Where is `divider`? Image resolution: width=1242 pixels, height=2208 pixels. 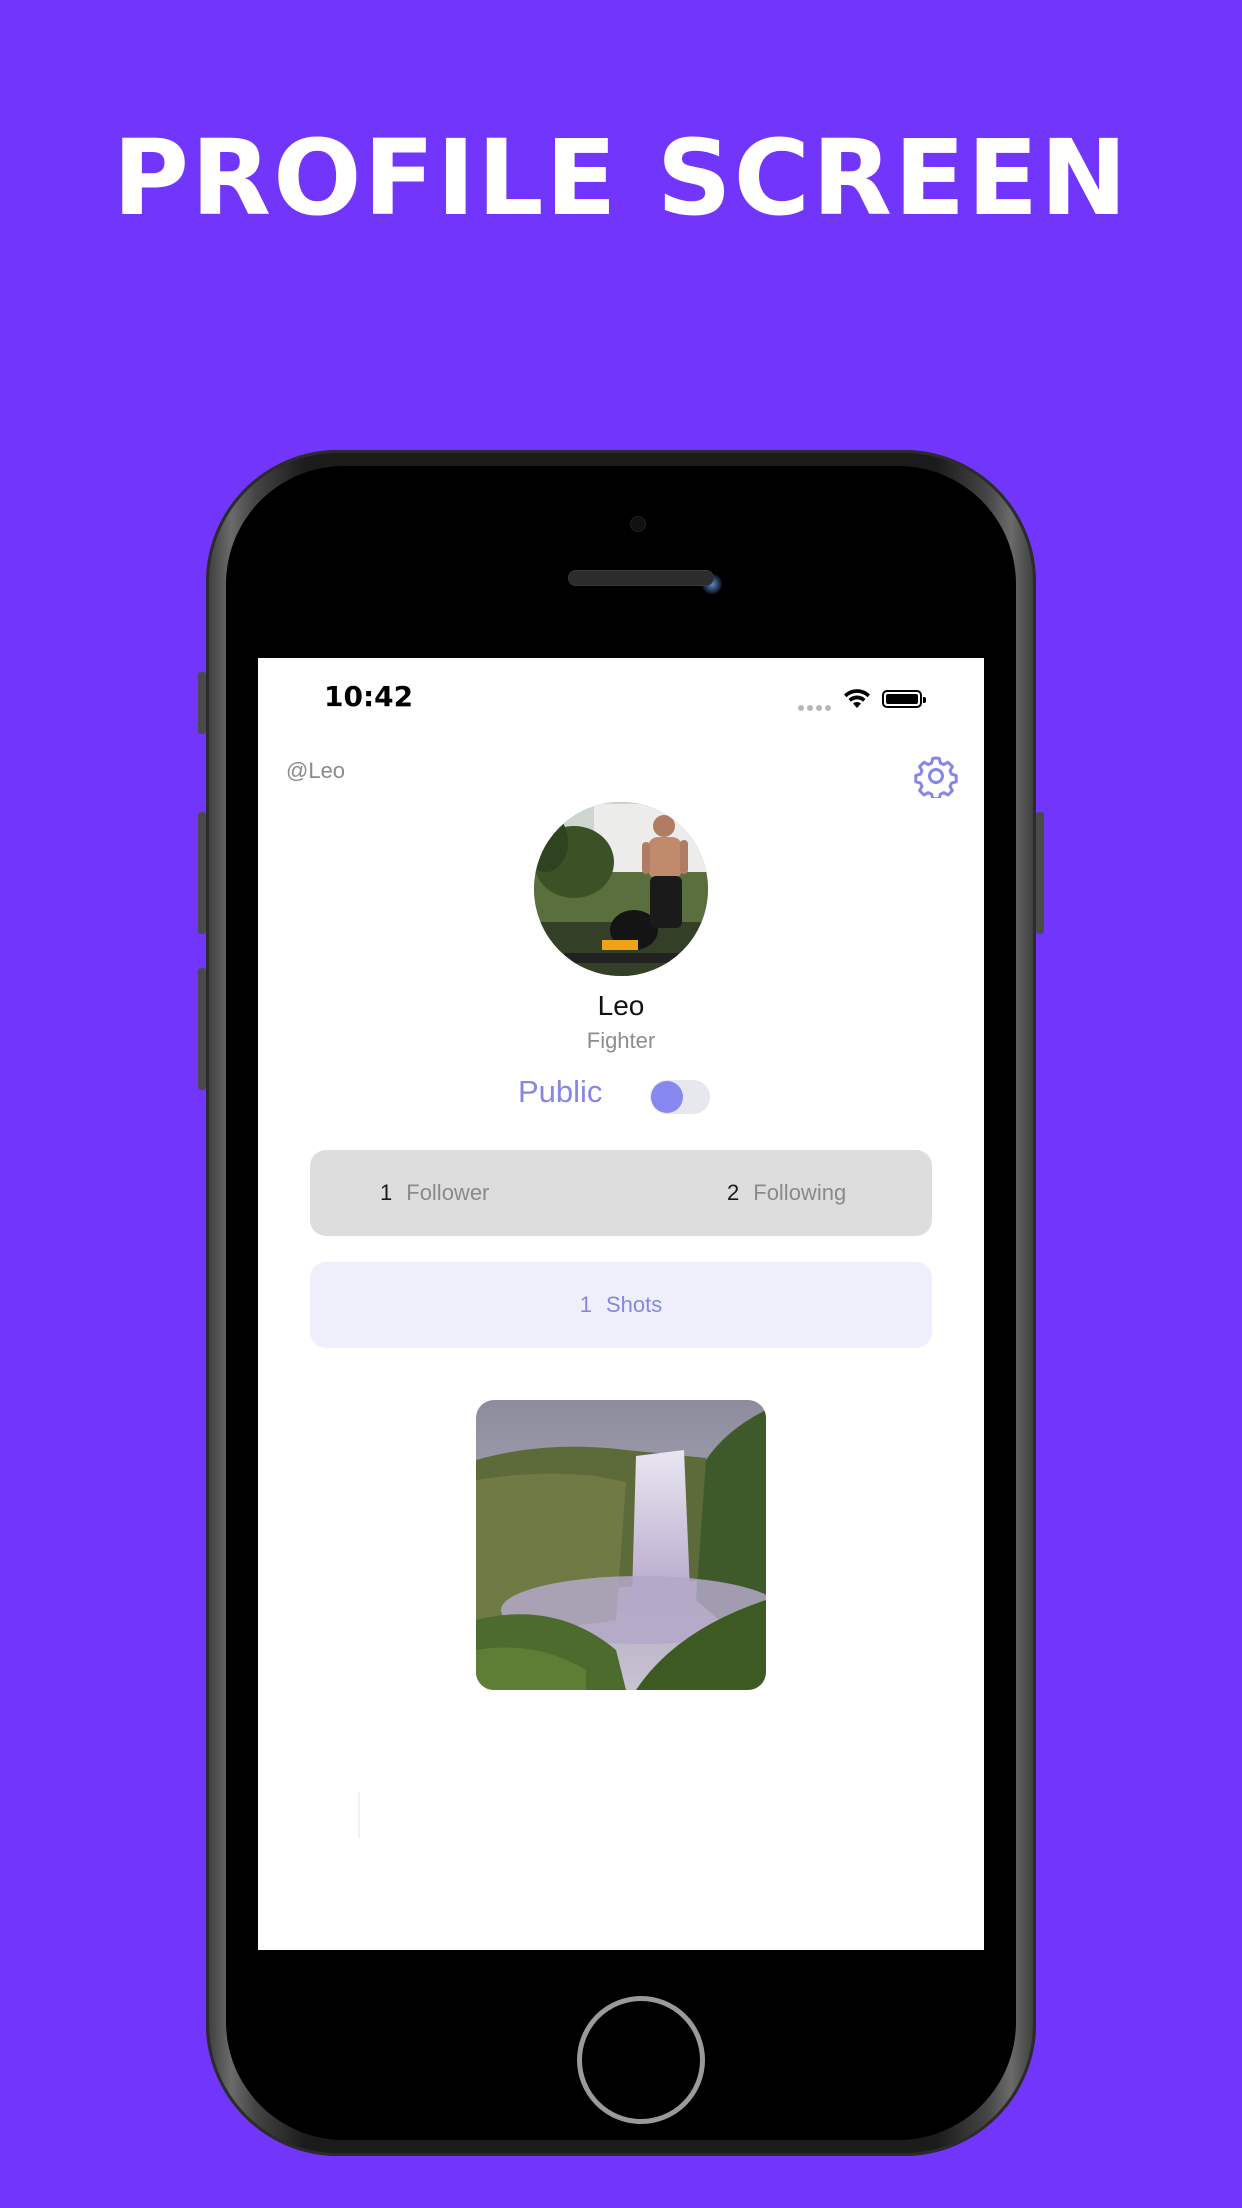 divider is located at coordinates (359, 1815).